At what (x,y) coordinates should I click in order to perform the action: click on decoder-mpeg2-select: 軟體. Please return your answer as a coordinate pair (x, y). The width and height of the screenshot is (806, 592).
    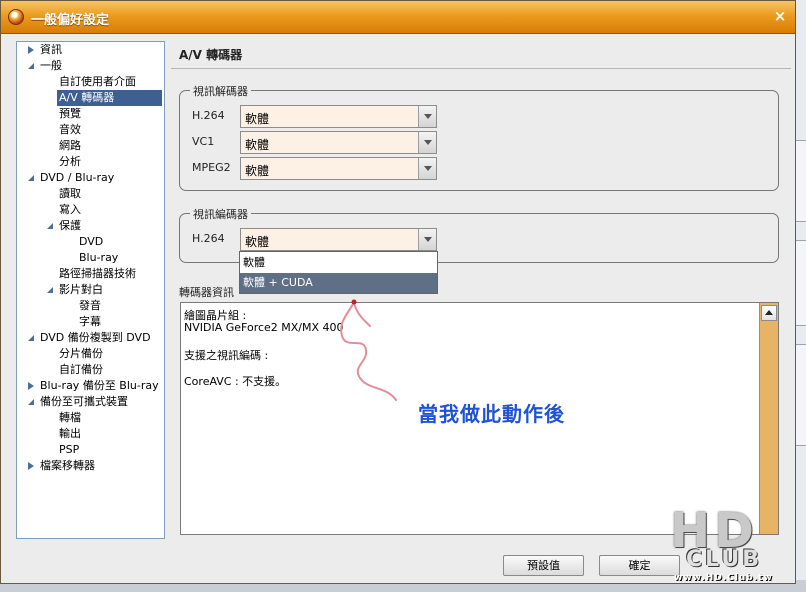
    Looking at the image, I should click on (338, 168).